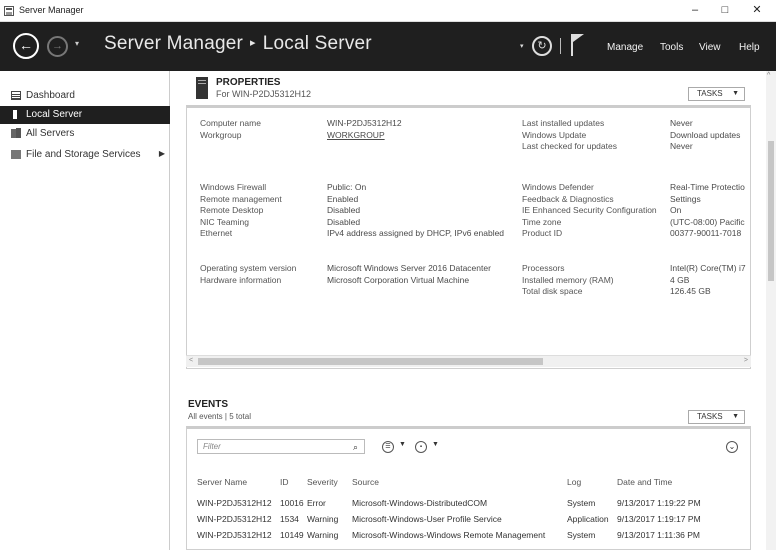 The width and height of the screenshot is (776, 550). What do you see at coordinates (409, 268) in the screenshot?
I see `property-value-link: Microsoft Windows Server 2016 Datacenter` at bounding box center [409, 268].